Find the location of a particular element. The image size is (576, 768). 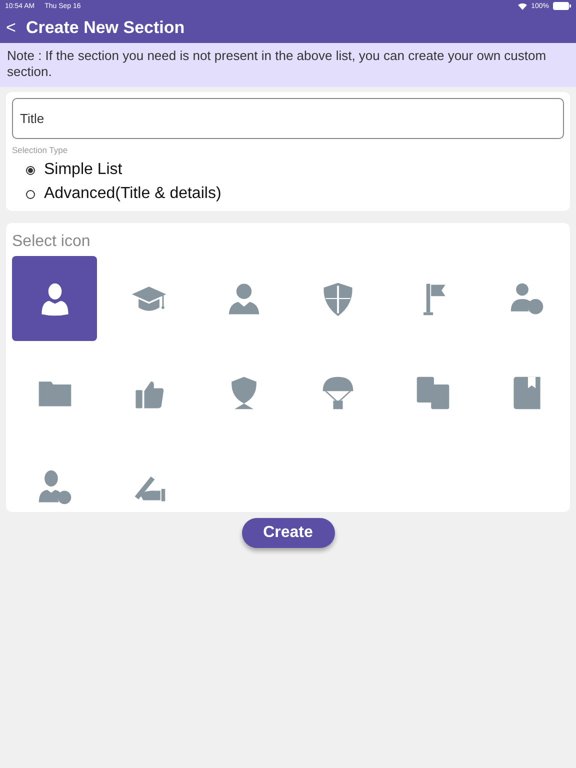

radio-label: Advanced(Title & details) is located at coordinates (133, 194).